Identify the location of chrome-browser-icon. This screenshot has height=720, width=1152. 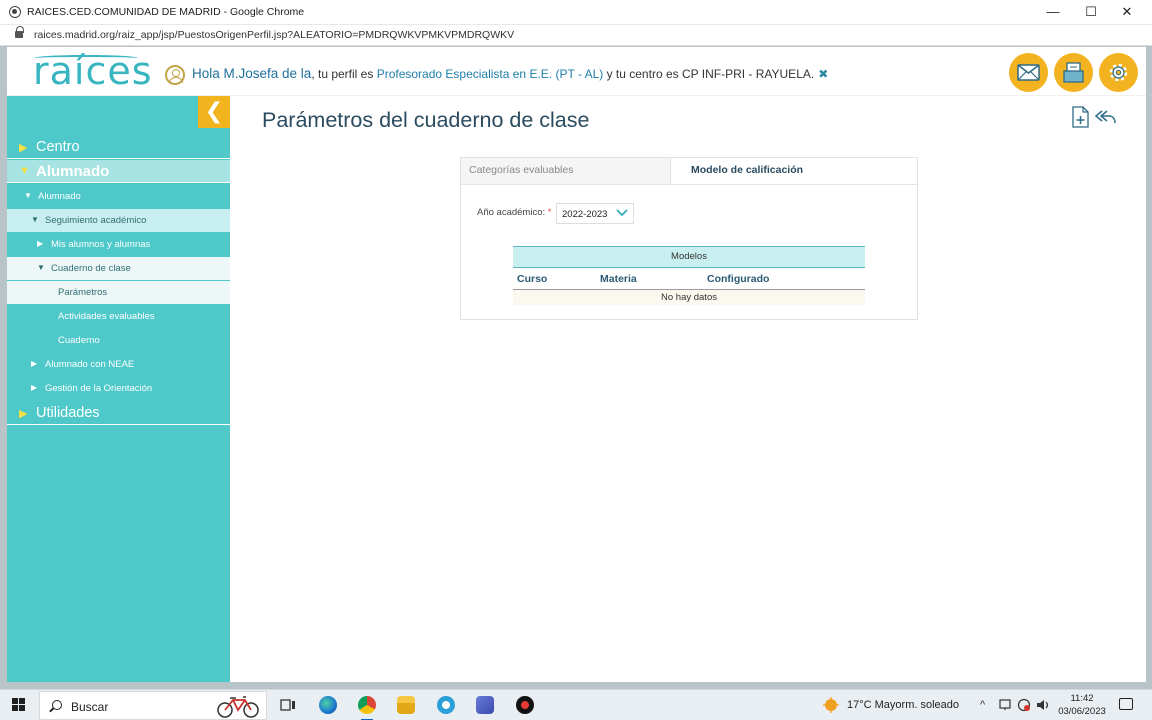
(367, 708).